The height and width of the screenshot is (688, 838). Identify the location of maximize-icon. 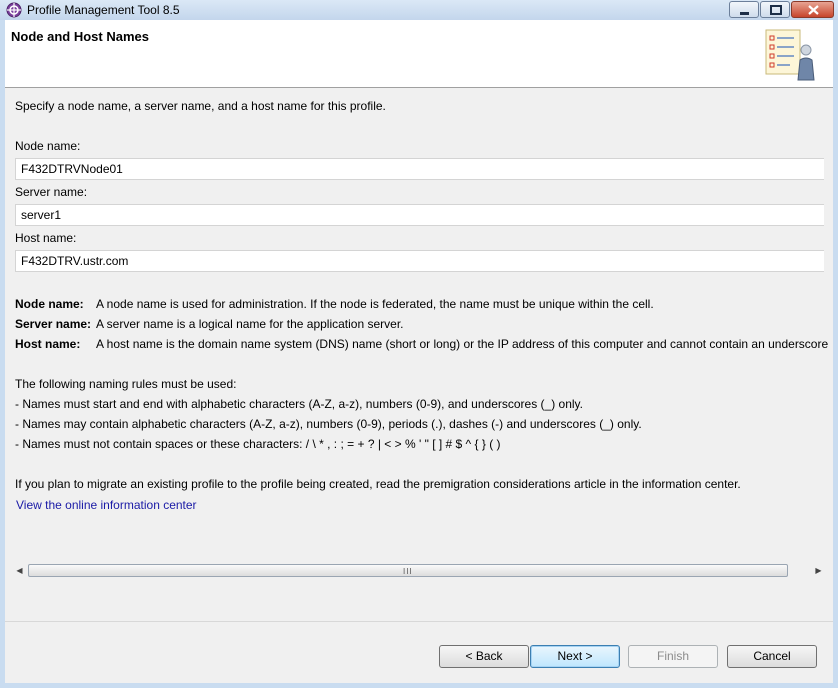
(776, 10).